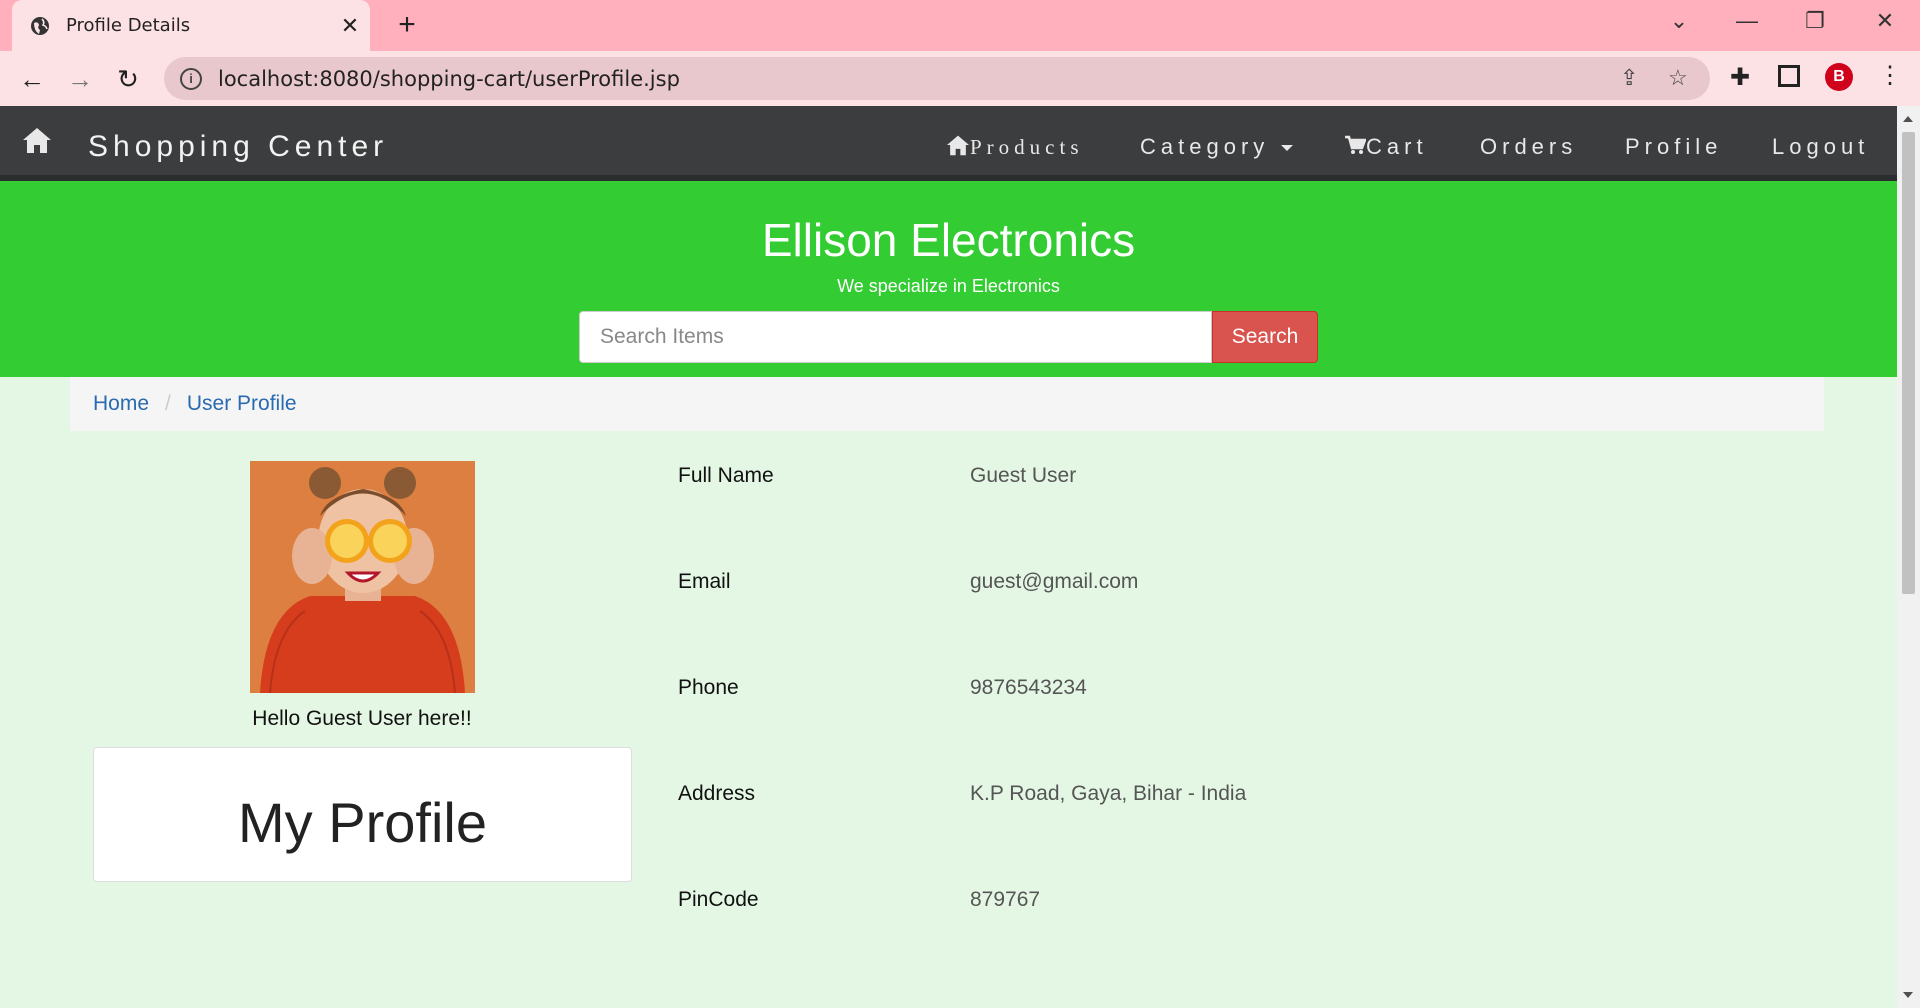  I want to click on breadcrumb-home: Home, so click(121, 404).